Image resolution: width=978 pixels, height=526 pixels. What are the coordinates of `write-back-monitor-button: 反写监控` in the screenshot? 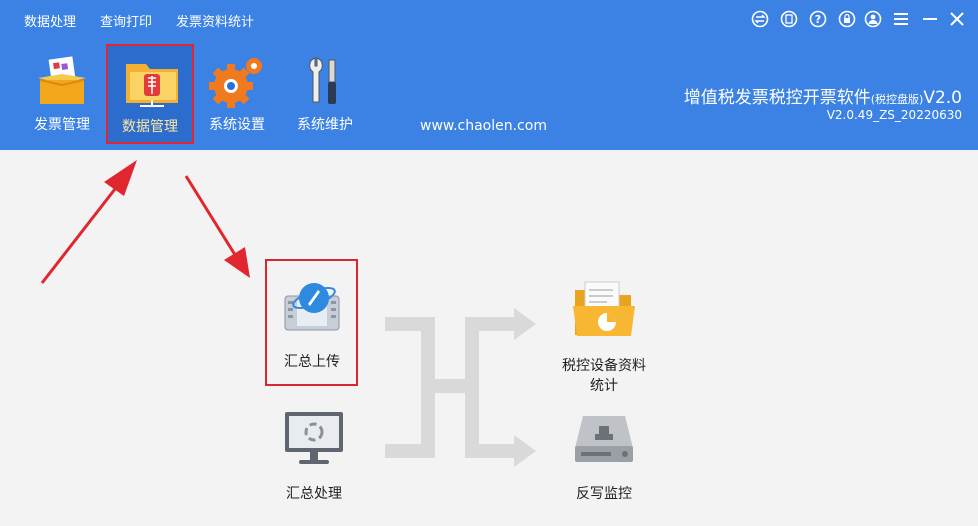 It's located at (604, 458).